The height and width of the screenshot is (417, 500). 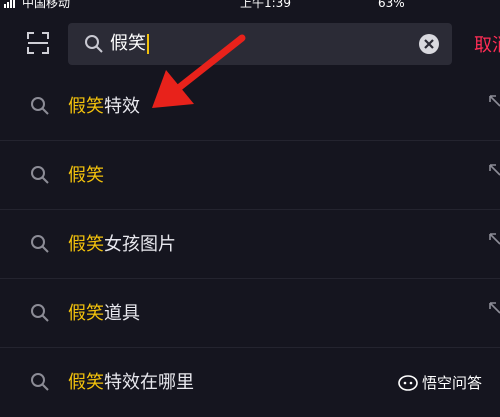 I want to click on suggestion-label: 假笑特效在哪里, so click(x=131, y=382).